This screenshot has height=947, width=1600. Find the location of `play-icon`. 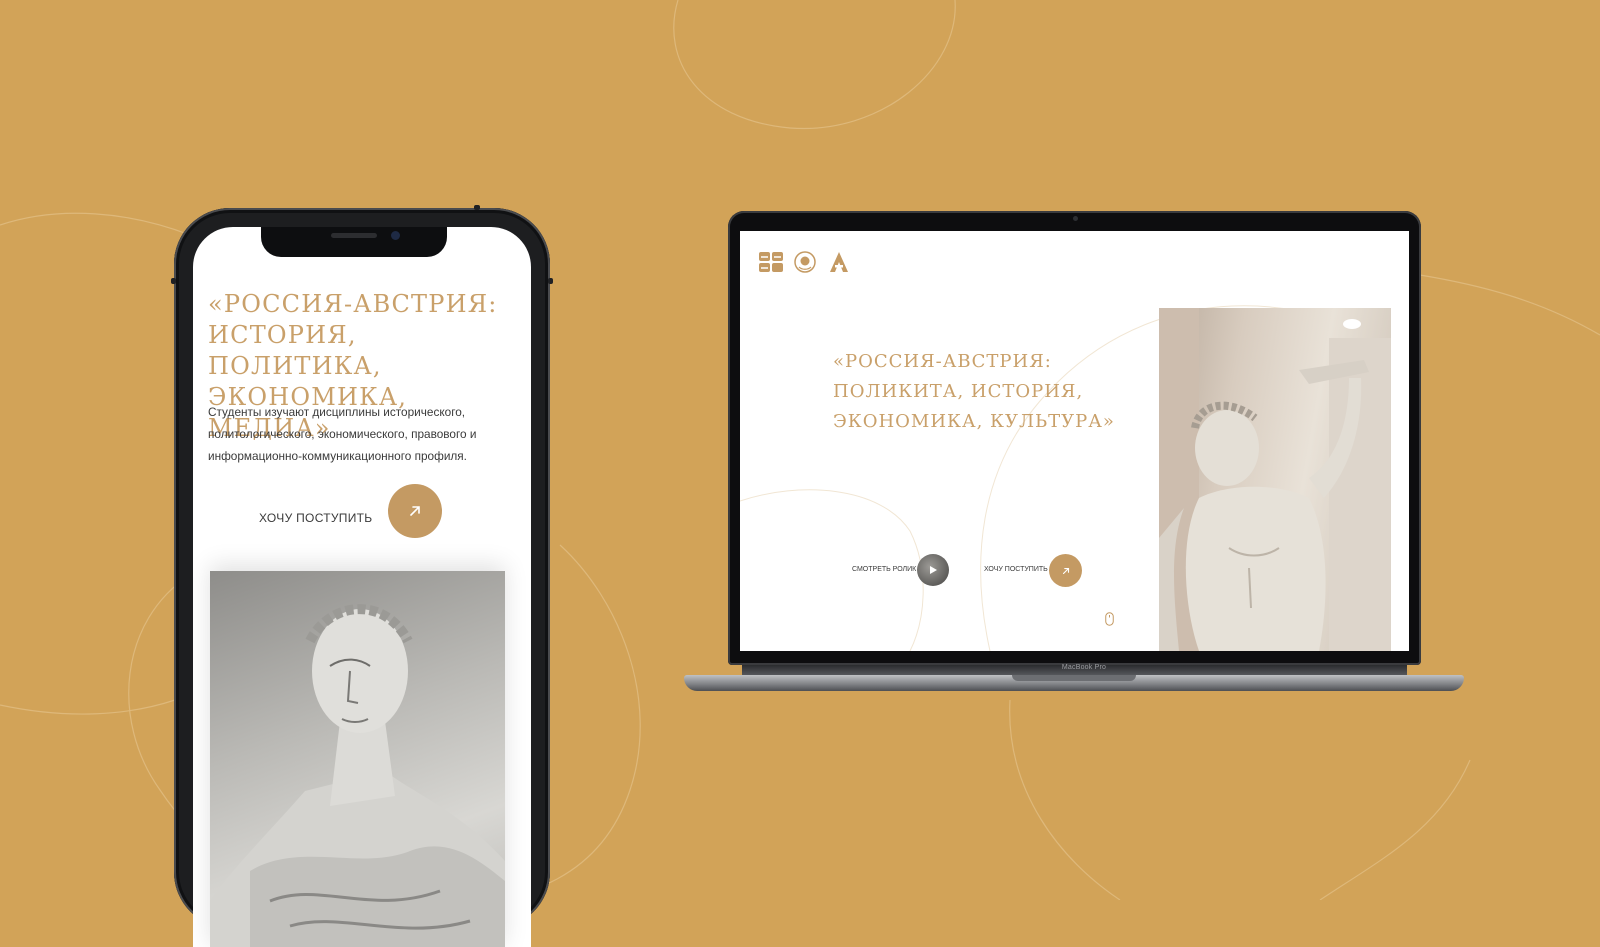

play-icon is located at coordinates (933, 570).